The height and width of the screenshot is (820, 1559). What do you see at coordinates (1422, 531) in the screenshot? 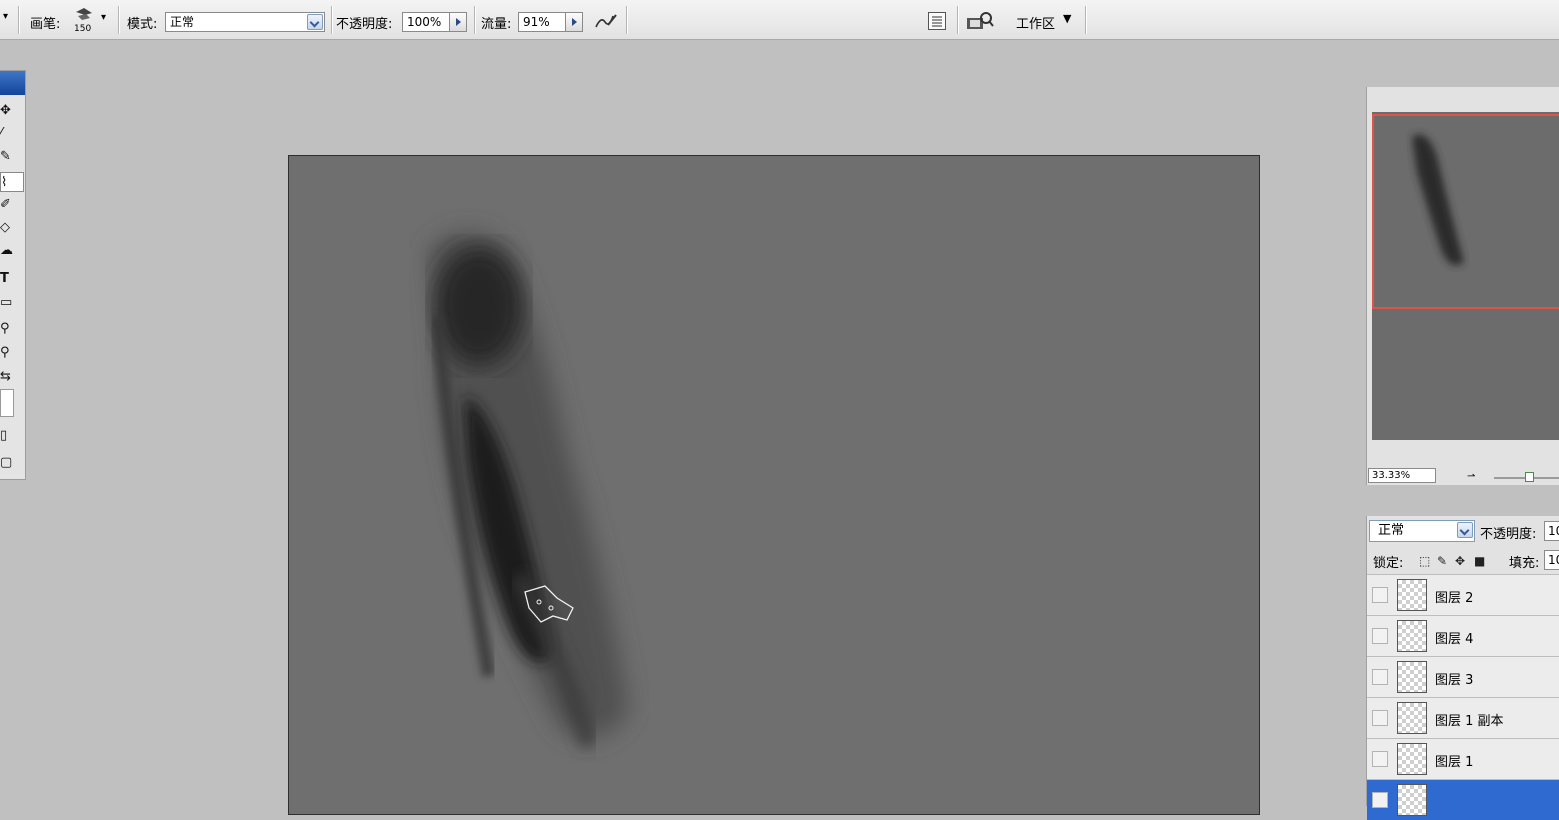
I see `blend-mode-select: 正常` at bounding box center [1422, 531].